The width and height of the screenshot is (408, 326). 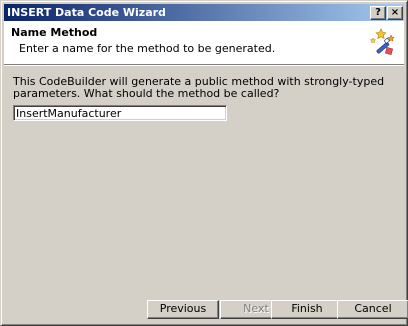 I want to click on finish-button-label: Finish, so click(x=307, y=308).